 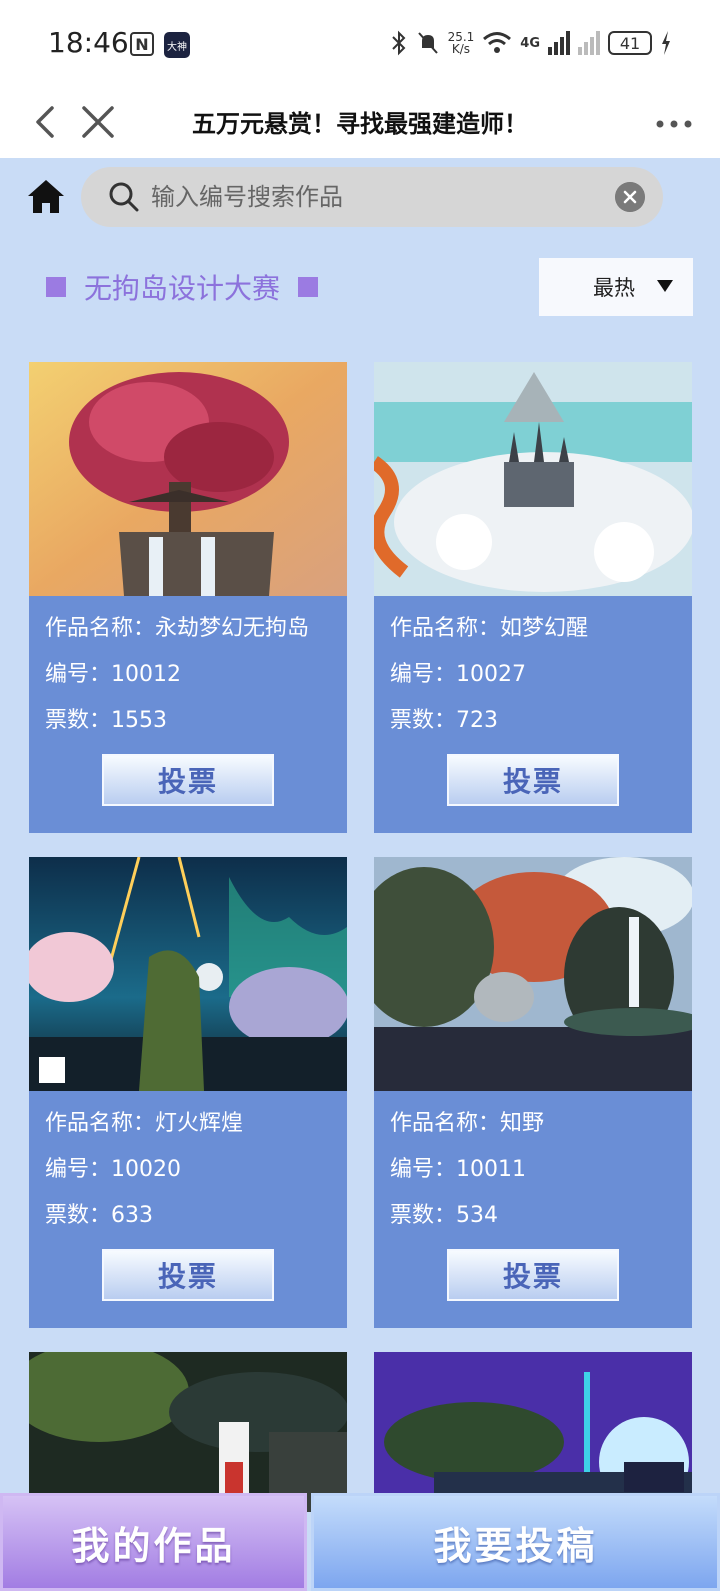 What do you see at coordinates (477, 720) in the screenshot?
I see `work-votes: 723` at bounding box center [477, 720].